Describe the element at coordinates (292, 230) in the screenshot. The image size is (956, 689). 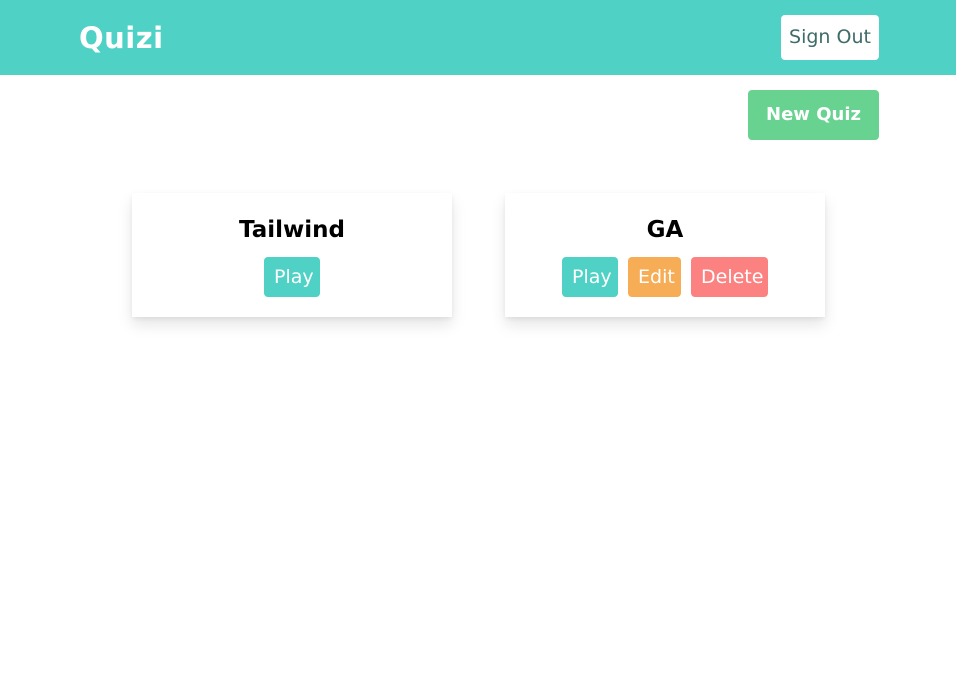
I see `quiz-title: Tailwind` at that location.